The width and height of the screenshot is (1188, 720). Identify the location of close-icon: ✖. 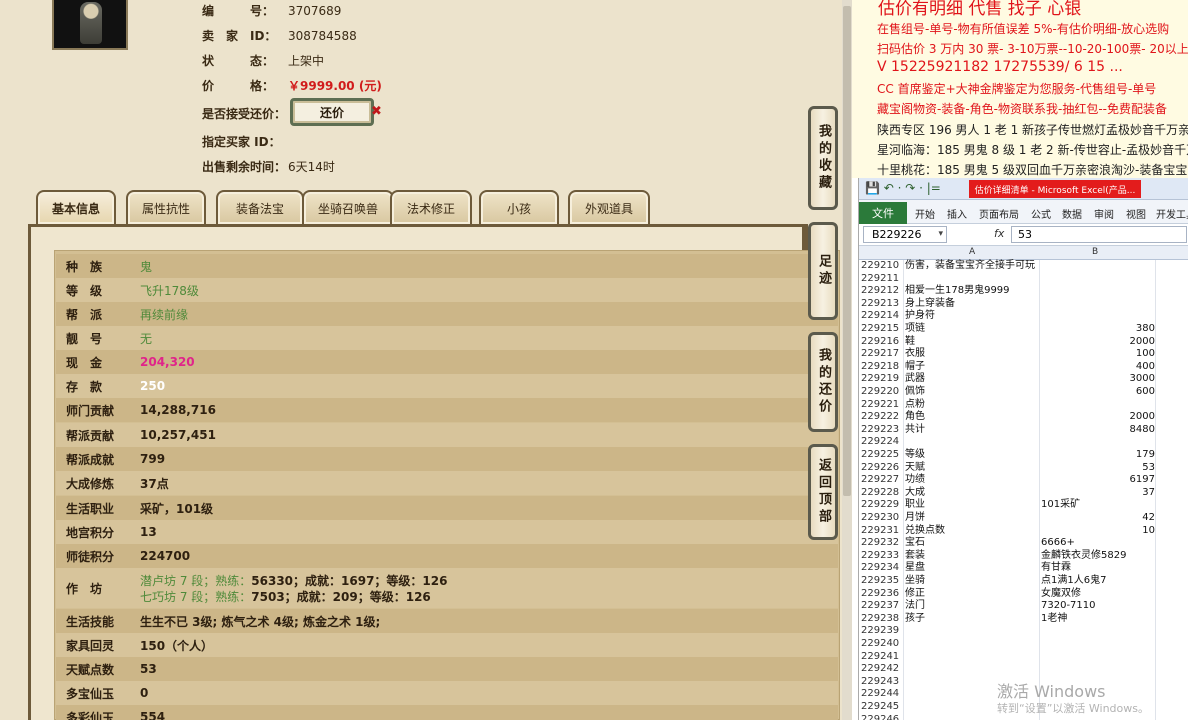
(376, 111).